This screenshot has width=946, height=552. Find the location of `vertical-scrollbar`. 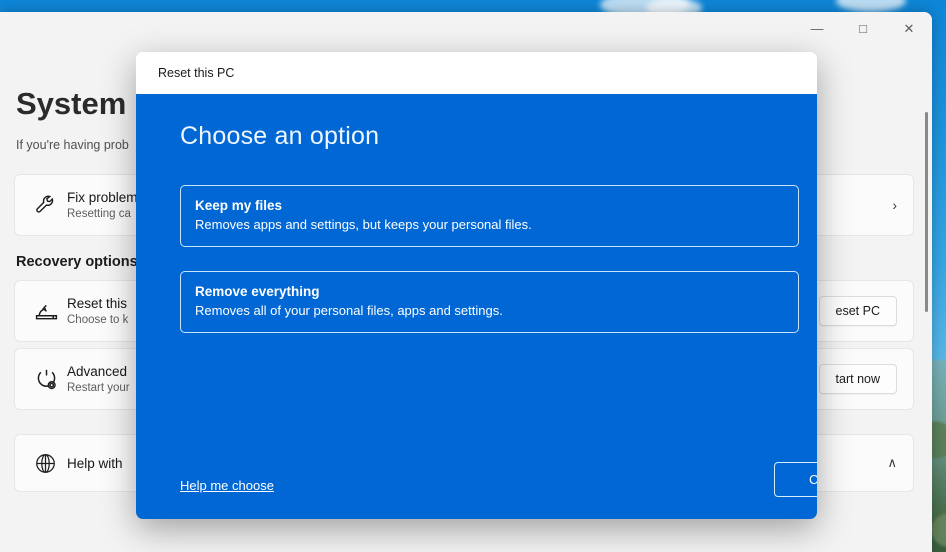

vertical-scrollbar is located at coordinates (926, 212).